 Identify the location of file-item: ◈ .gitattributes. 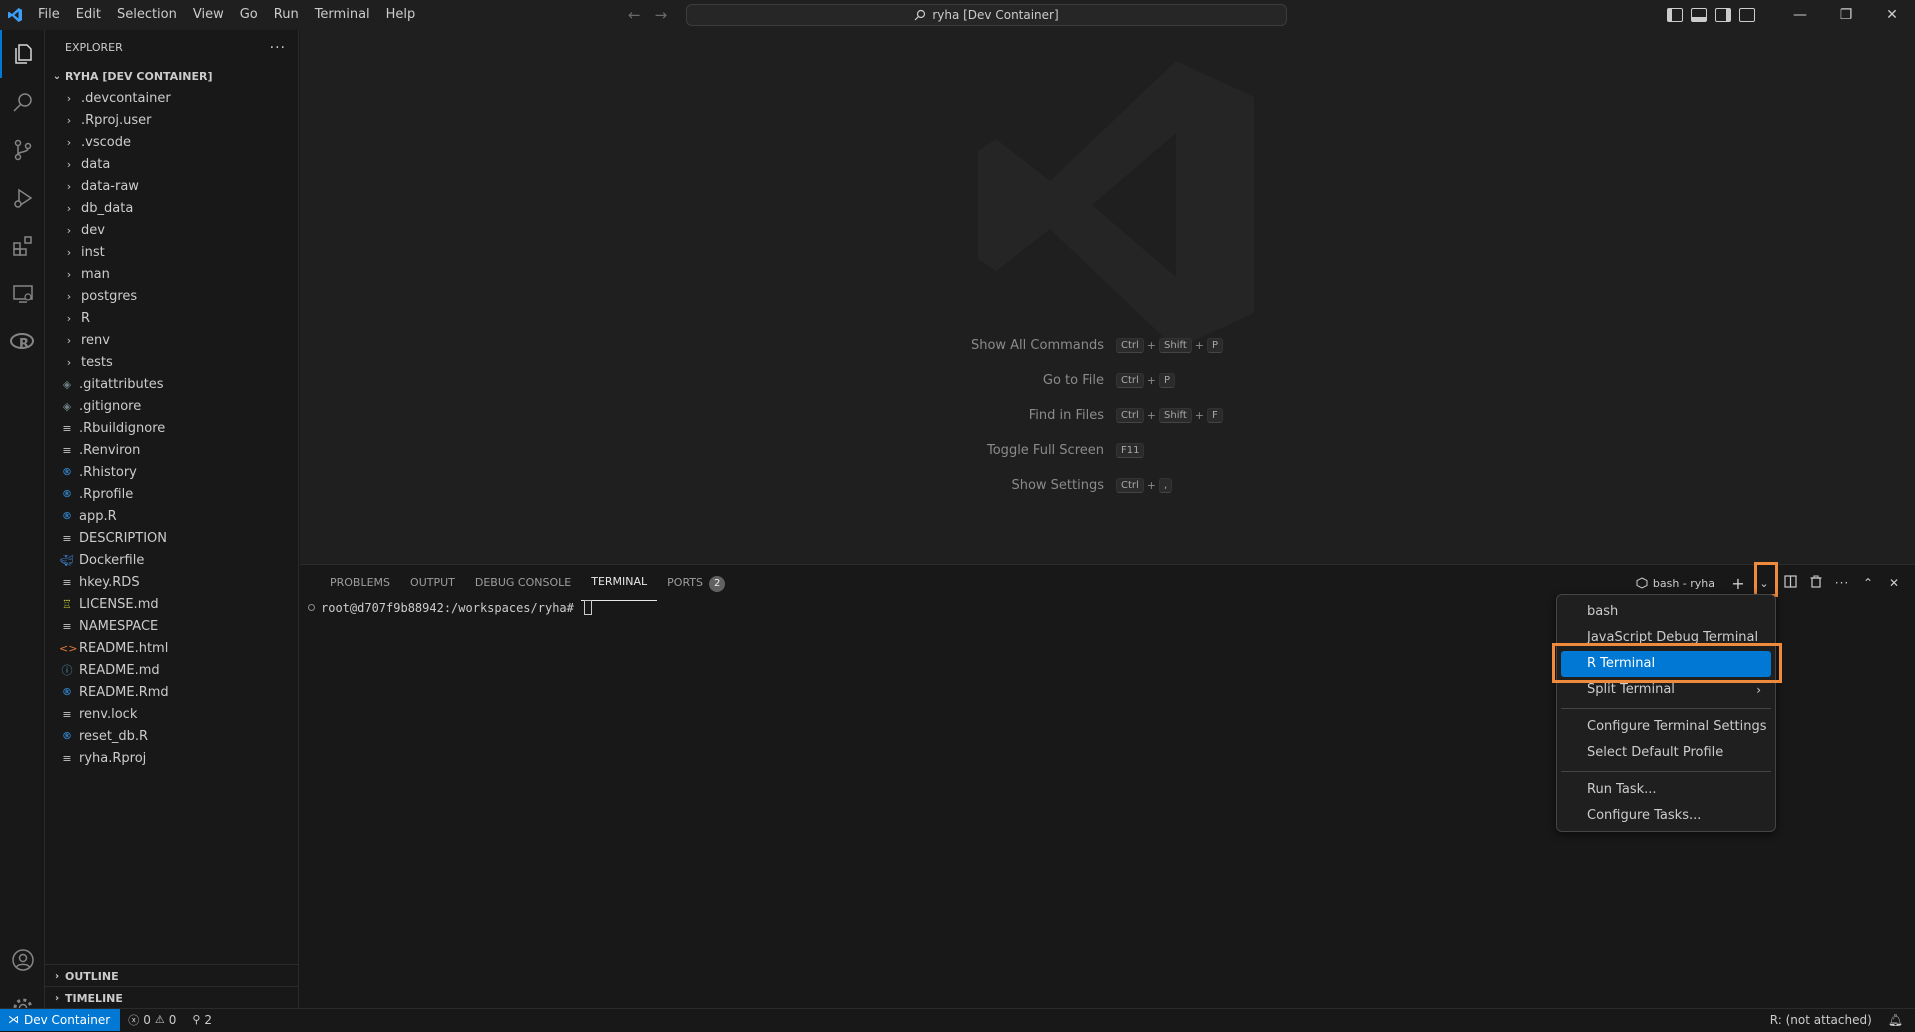
(171, 384).